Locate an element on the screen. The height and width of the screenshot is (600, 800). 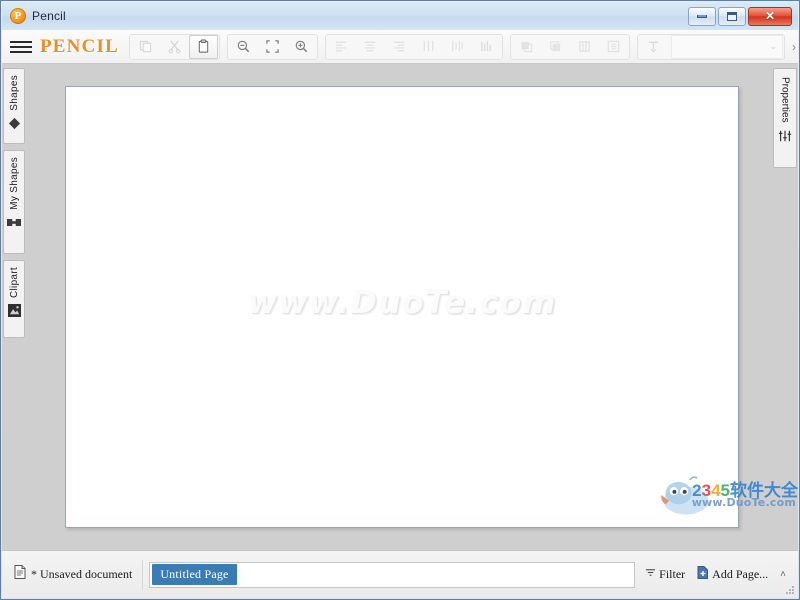
filter-button: Filter is located at coordinates (665, 574).